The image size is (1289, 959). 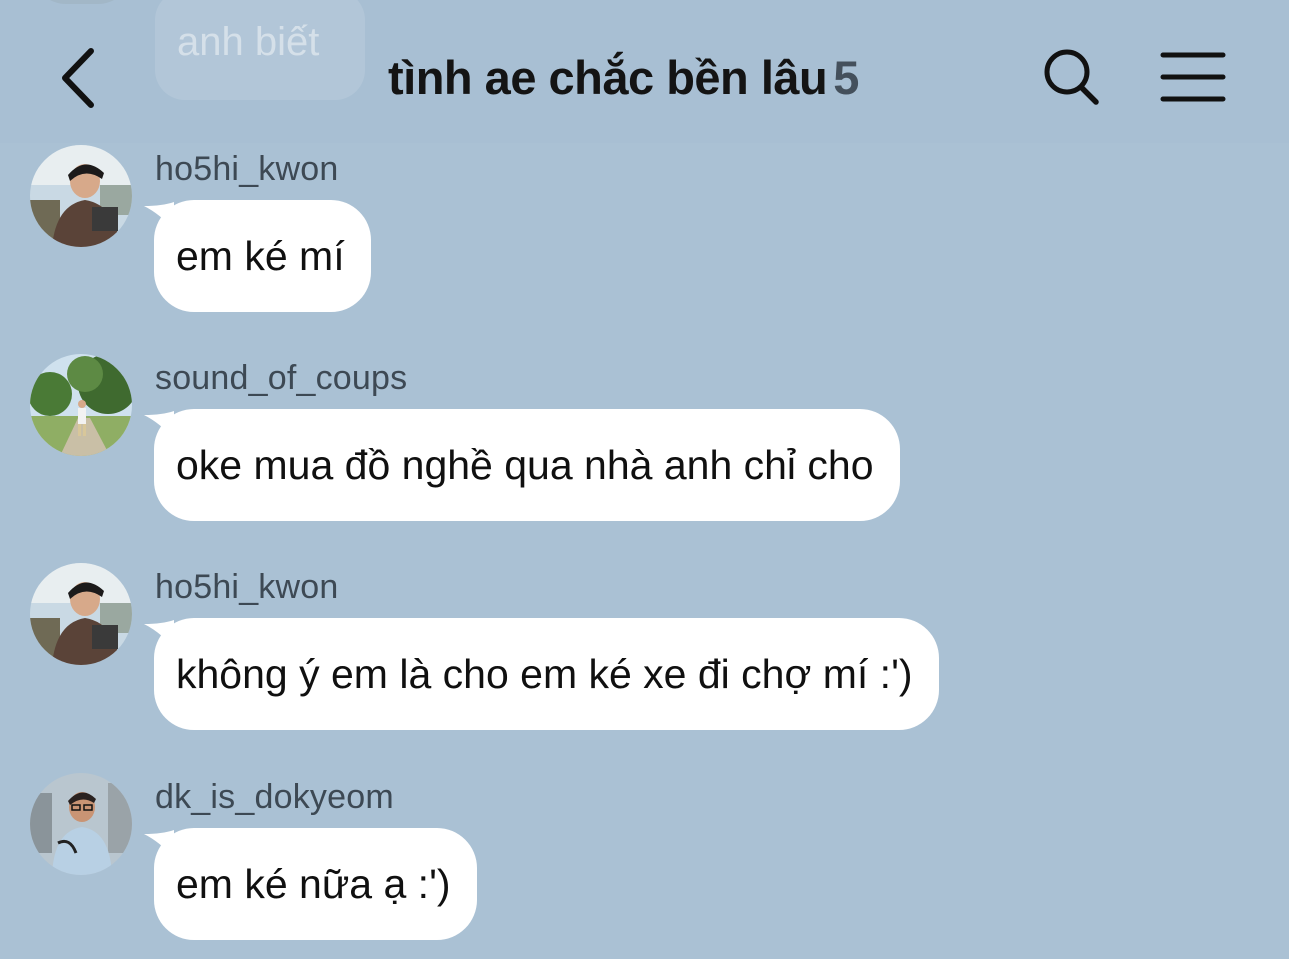 I want to click on message-bubble: không ý em là cho em ké xe đi chợ mí :'), so click(x=546, y=674).